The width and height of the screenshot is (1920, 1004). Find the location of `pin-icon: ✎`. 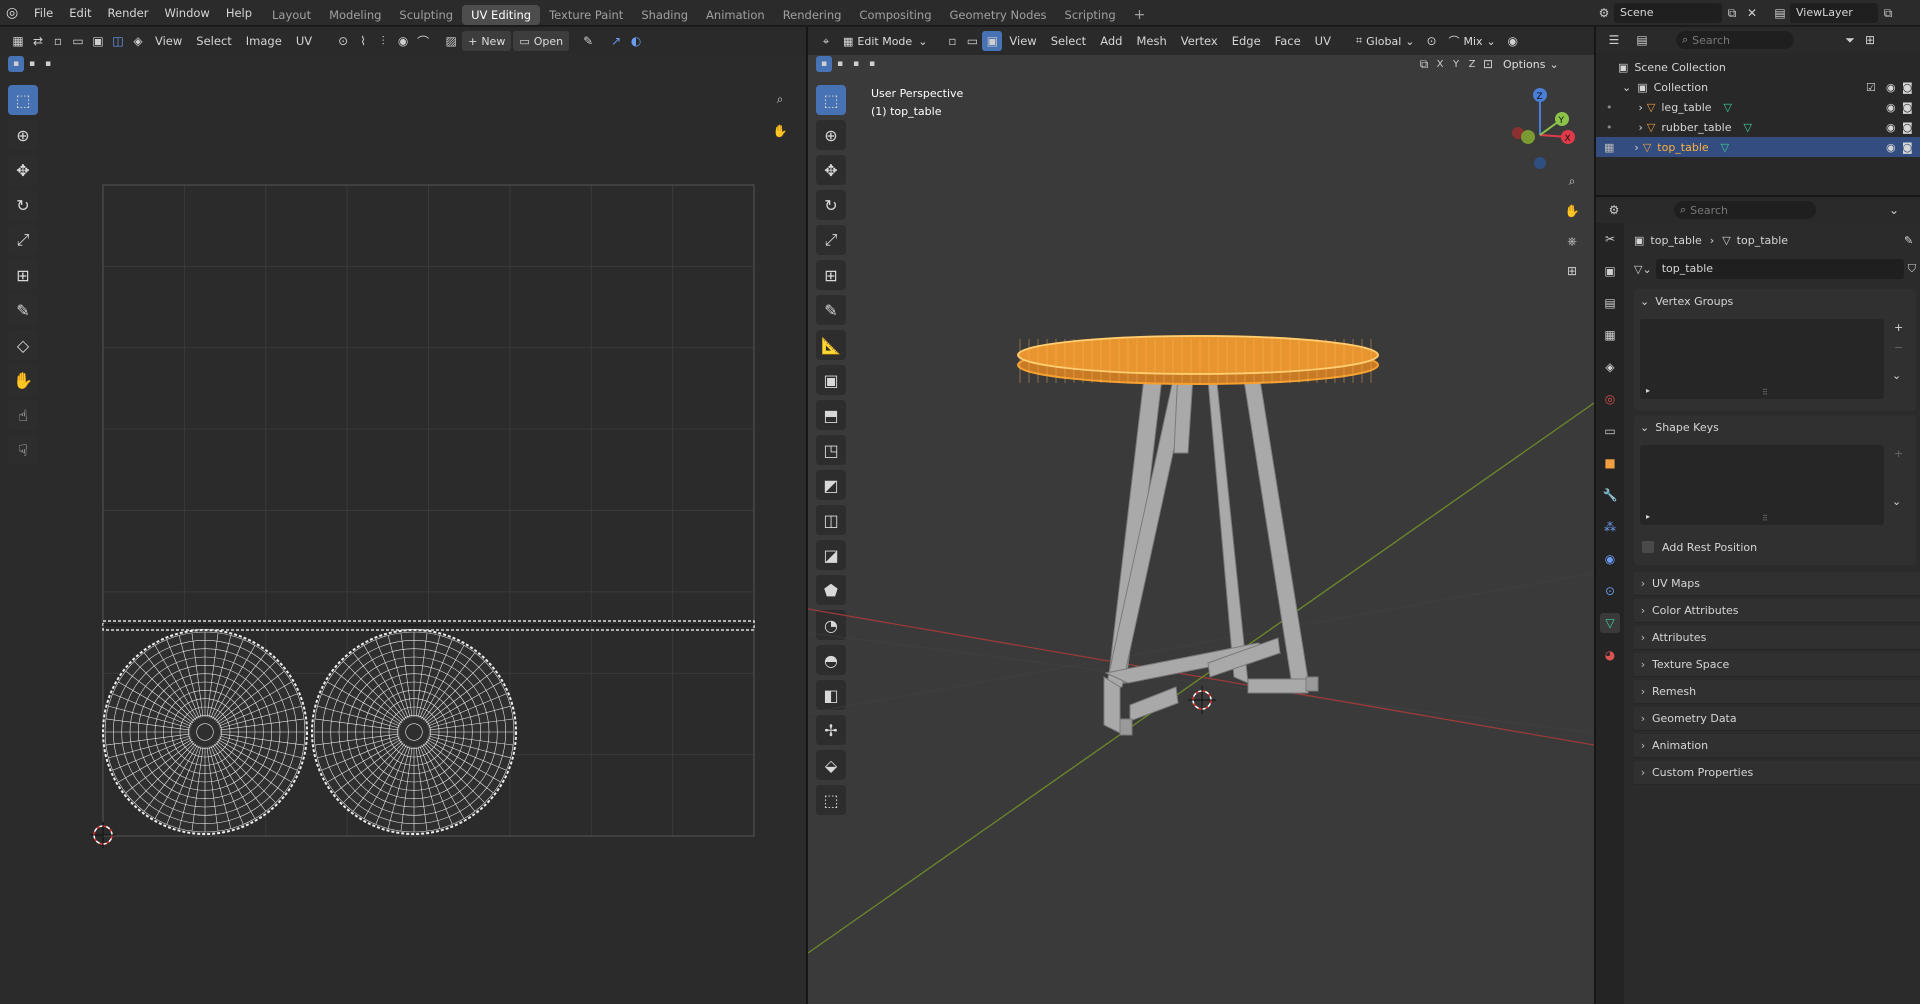

pin-icon: ✎ is located at coordinates (1908, 240).